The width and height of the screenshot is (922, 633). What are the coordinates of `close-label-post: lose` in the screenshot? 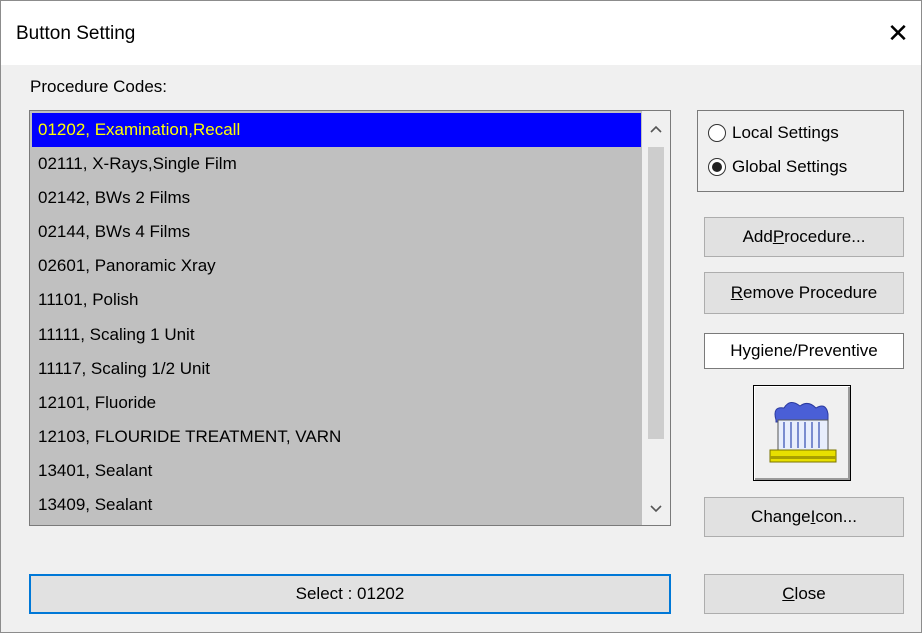 It's located at (810, 593).